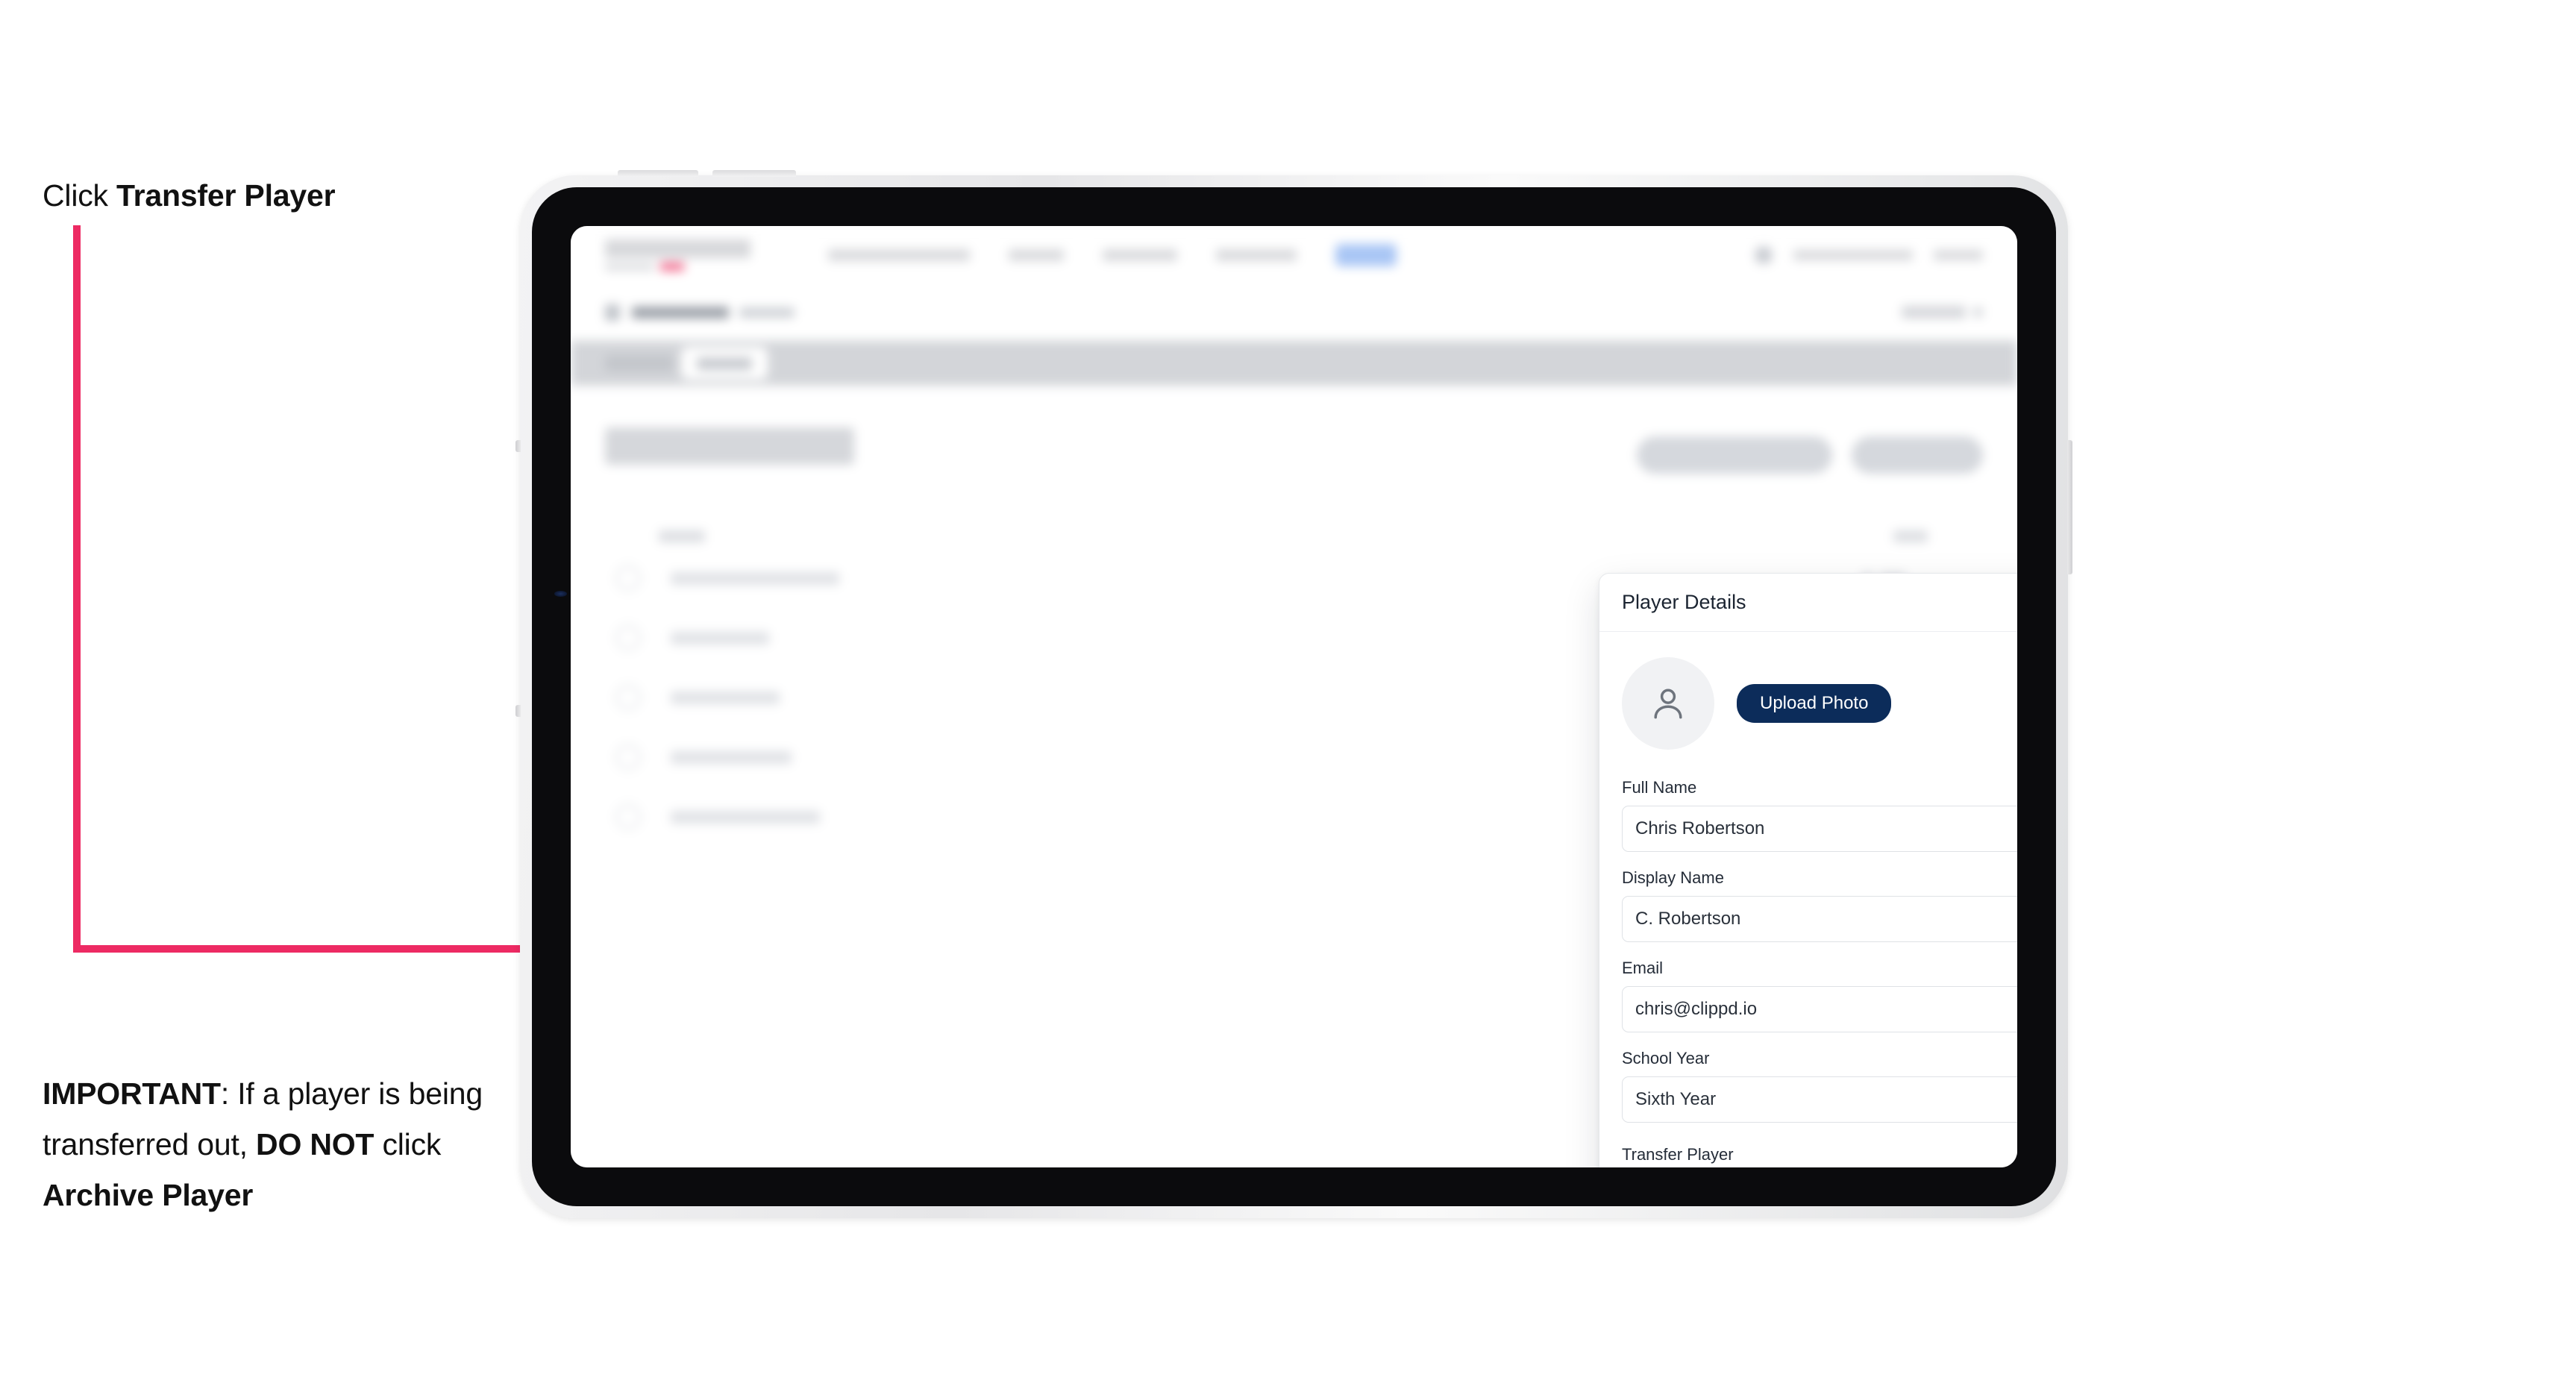 The width and height of the screenshot is (2576, 1386). I want to click on column-header-name, so click(682, 536).